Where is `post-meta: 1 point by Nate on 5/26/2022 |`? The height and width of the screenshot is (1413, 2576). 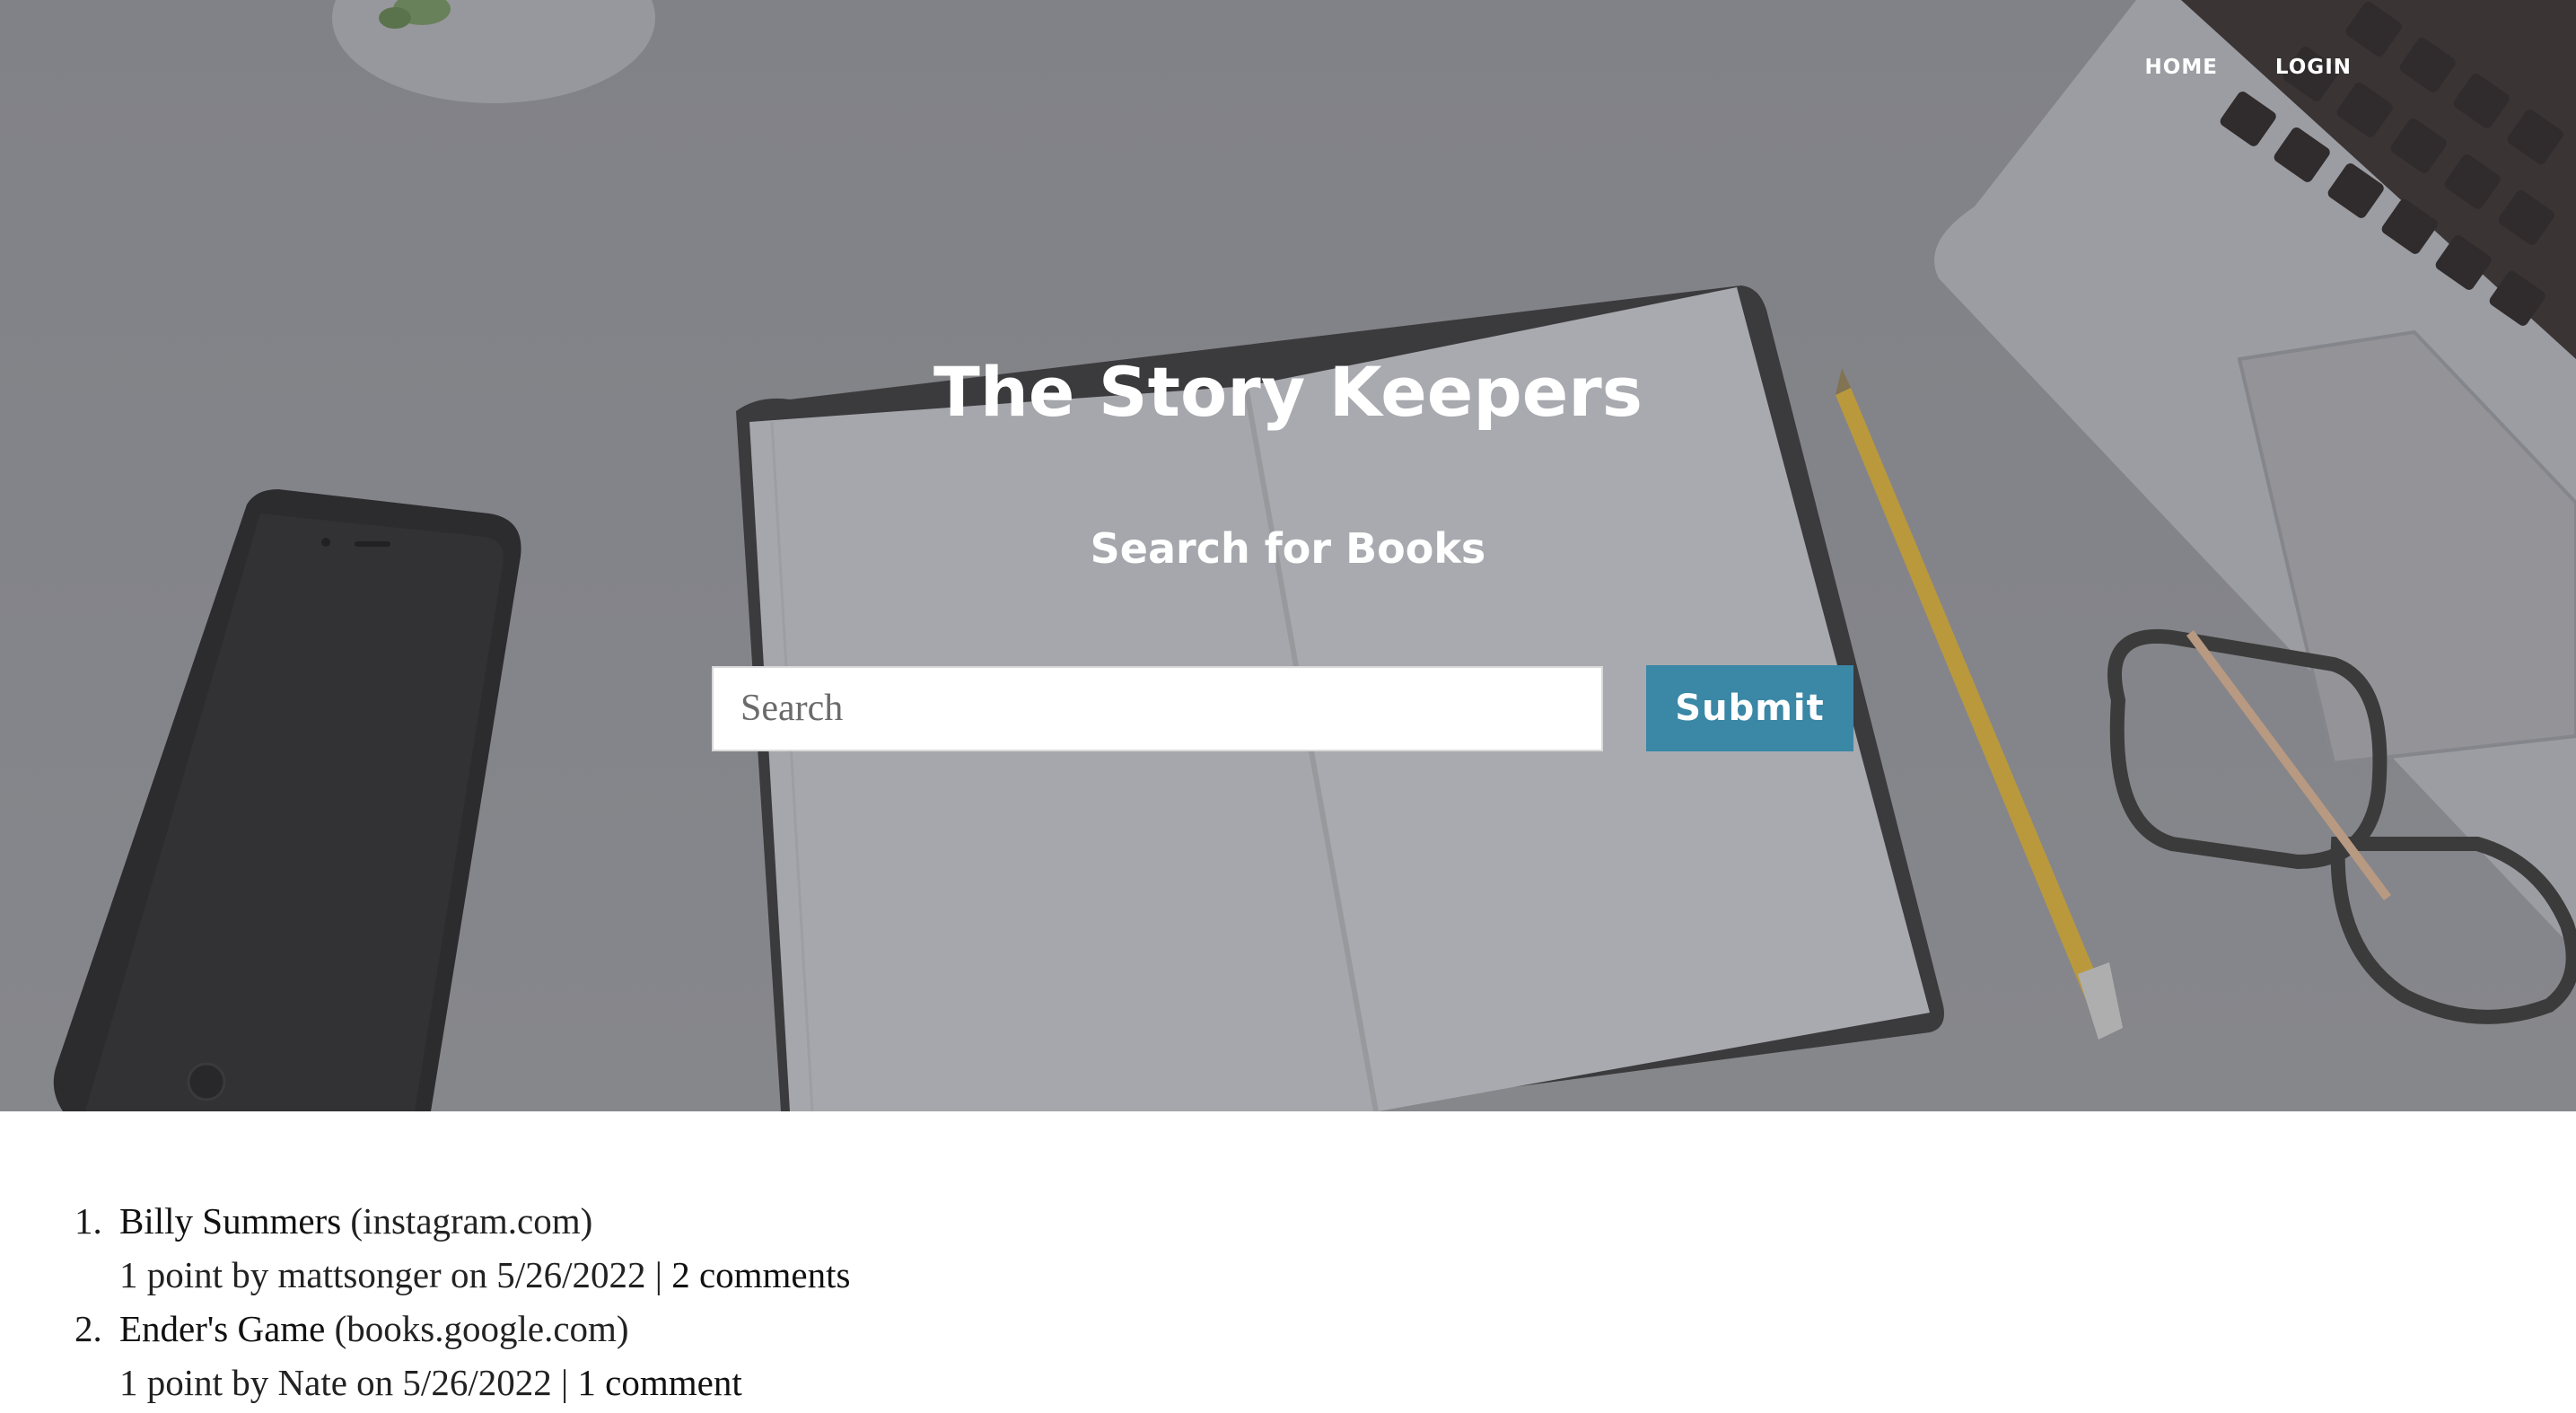
post-meta: 1 point by Nate on 5/26/2022 | is located at coordinates (344, 1382).